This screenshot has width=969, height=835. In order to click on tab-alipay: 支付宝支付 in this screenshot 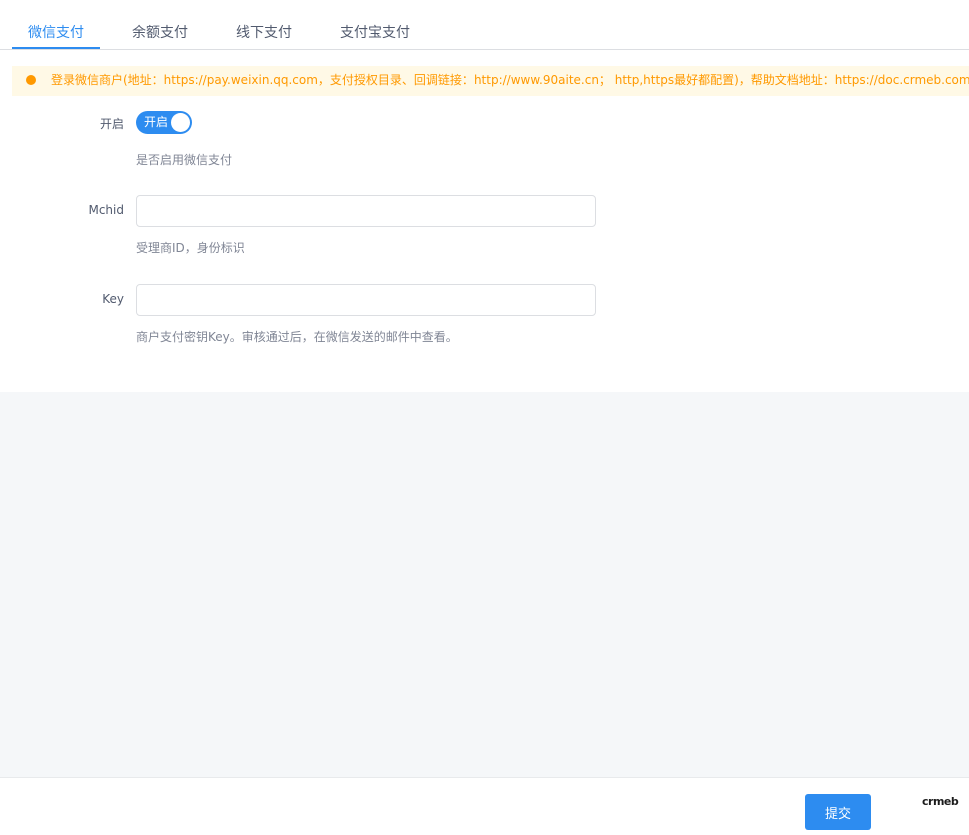, I will do `click(375, 24)`.